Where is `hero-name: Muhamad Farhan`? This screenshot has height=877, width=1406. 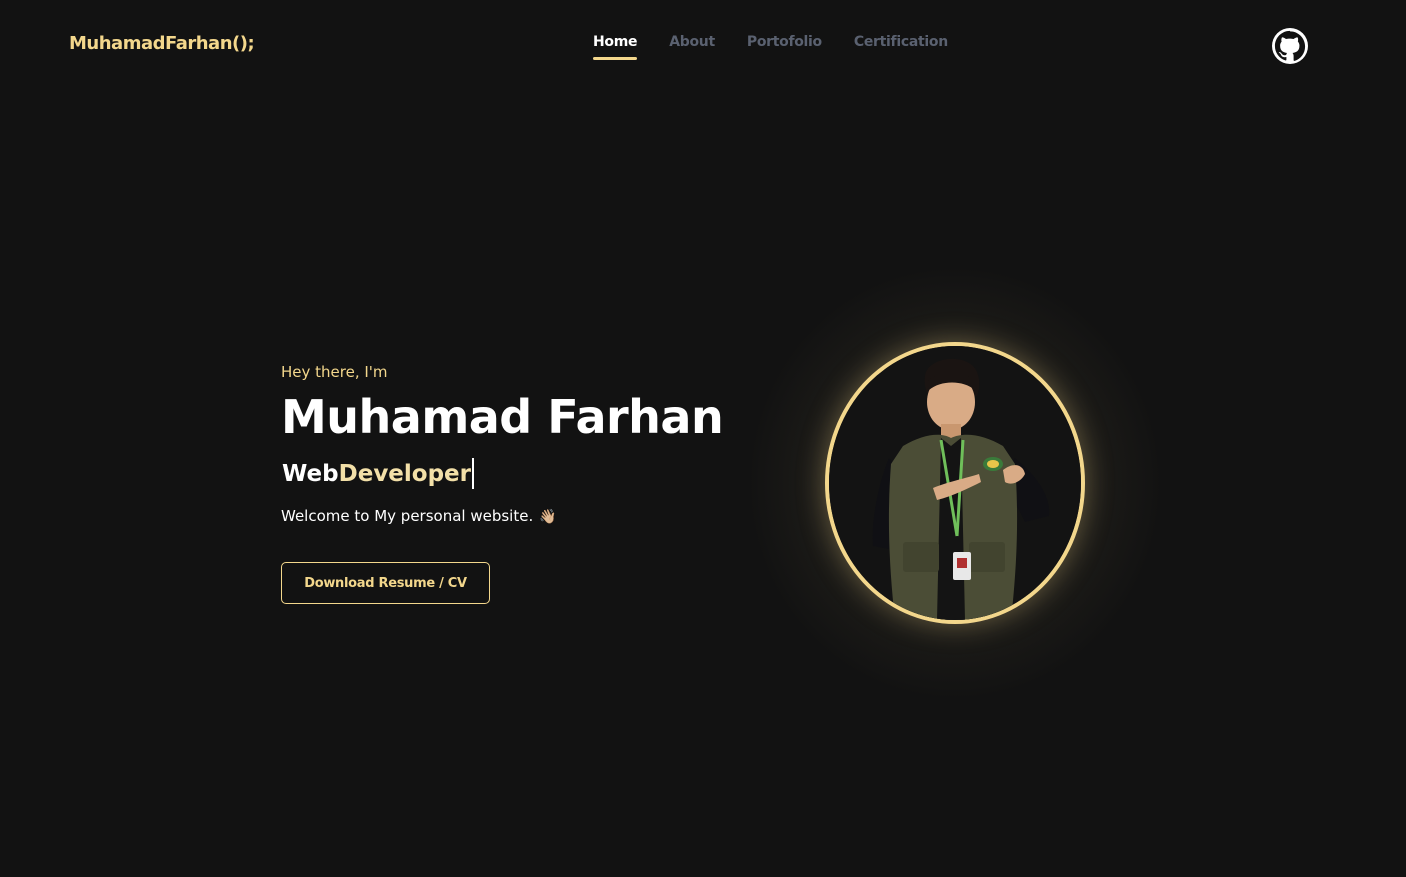
hero-name: Muhamad Farhan is located at coordinates (502, 417).